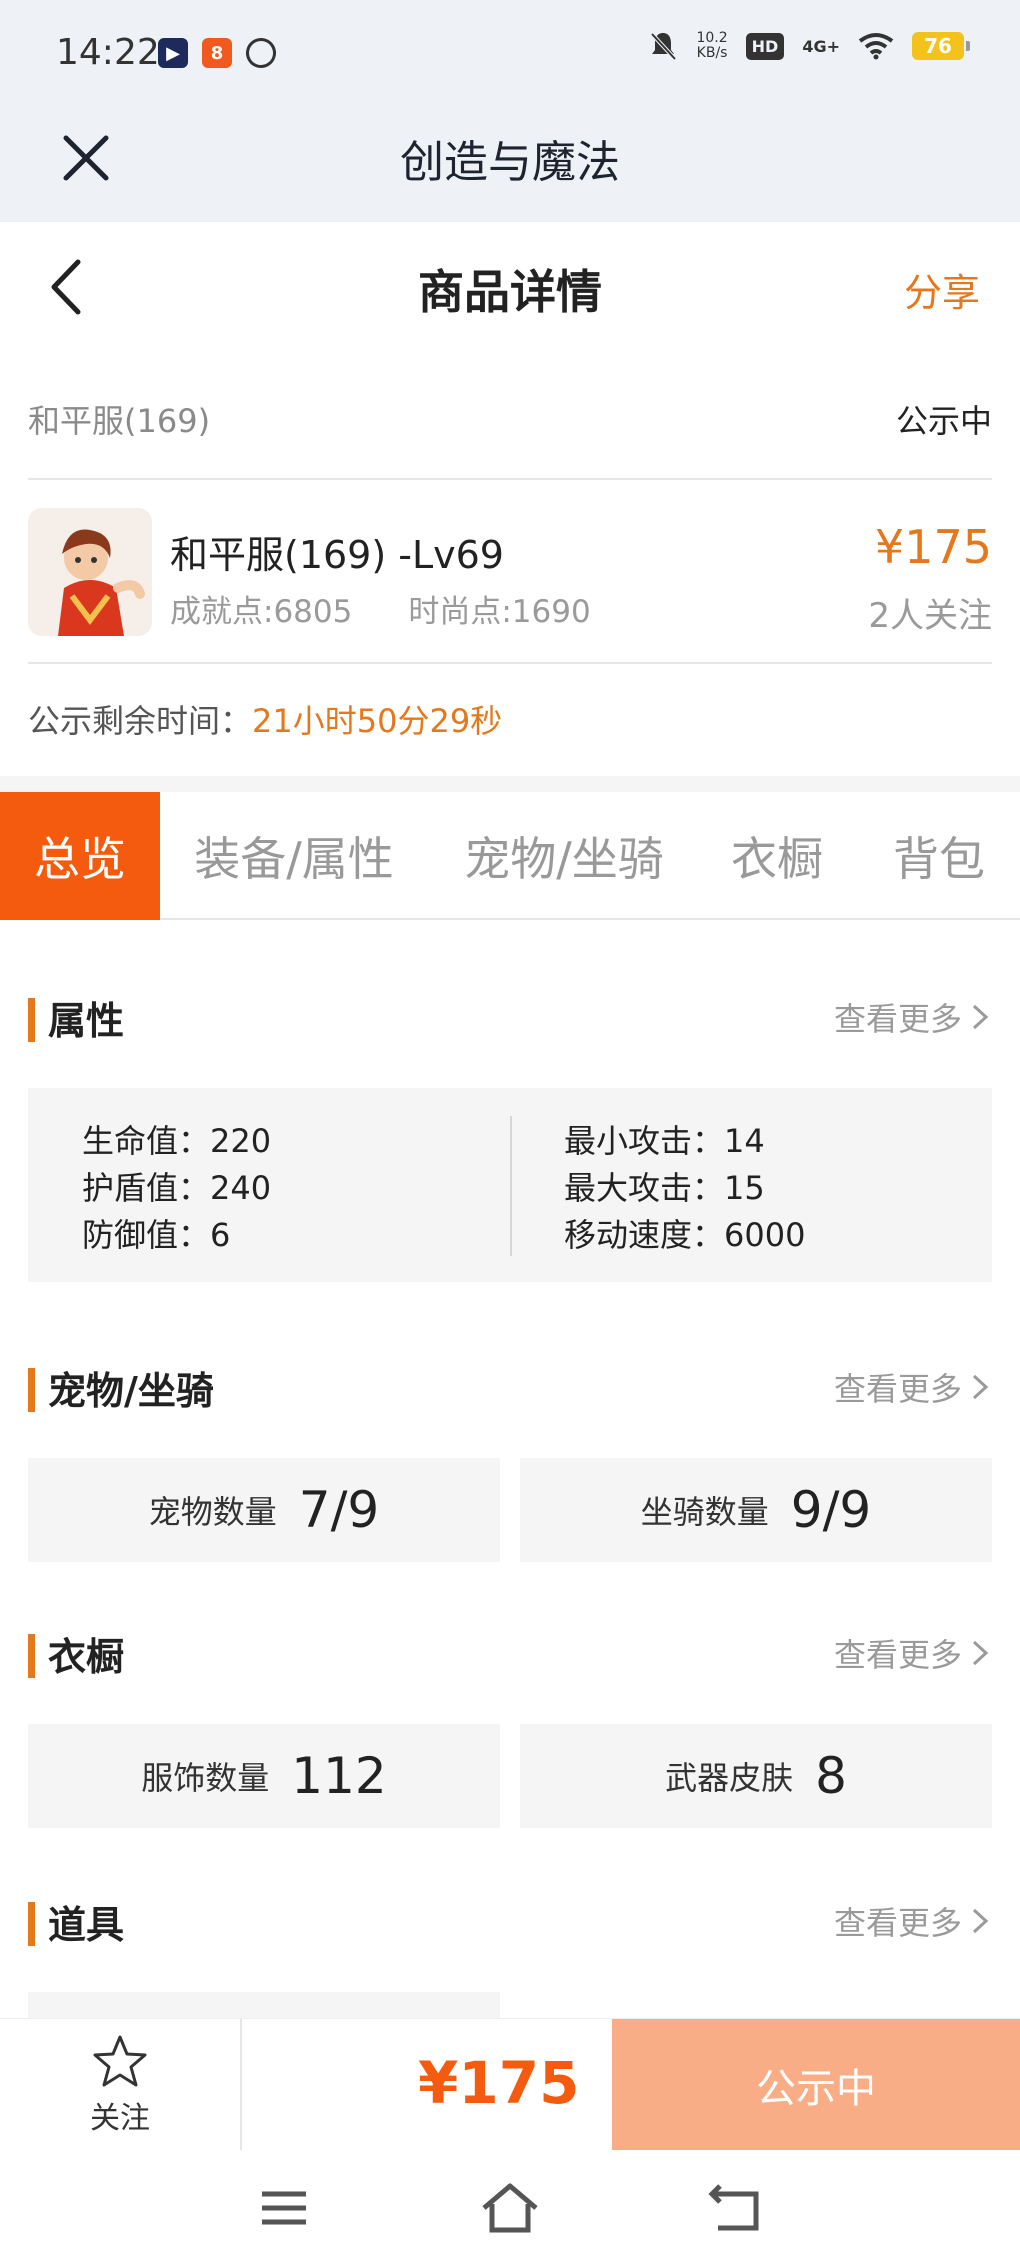 The height and width of the screenshot is (2267, 1020). I want to click on system-nav-bar, so click(510, 2208).